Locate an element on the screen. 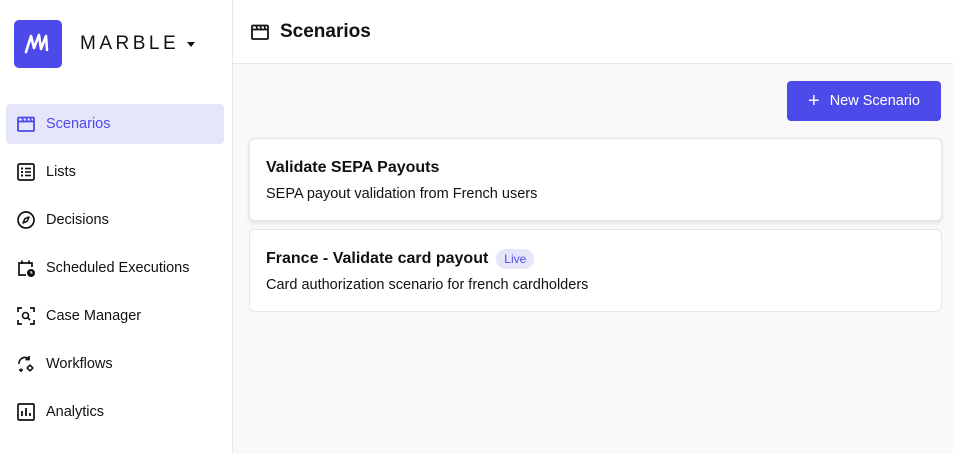  sidebar-item-case-manager: Case Manager is located at coordinates (115, 316).